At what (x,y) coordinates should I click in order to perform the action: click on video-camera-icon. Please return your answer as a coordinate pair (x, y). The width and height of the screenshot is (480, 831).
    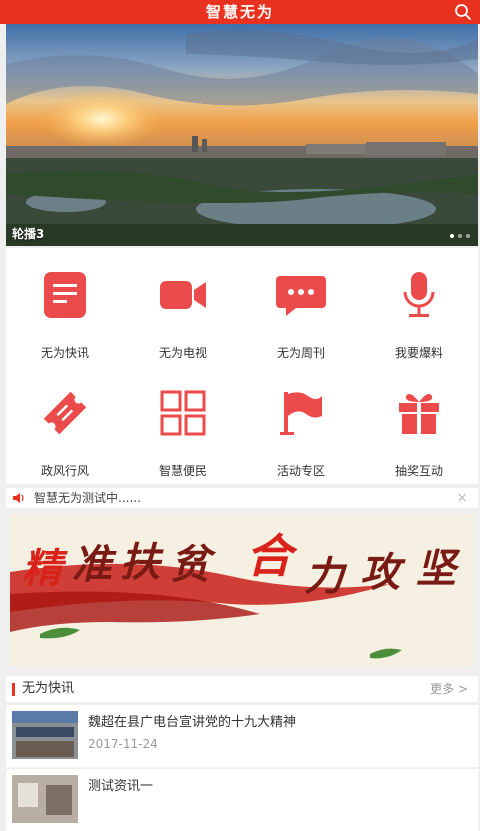
    Looking at the image, I should click on (183, 295).